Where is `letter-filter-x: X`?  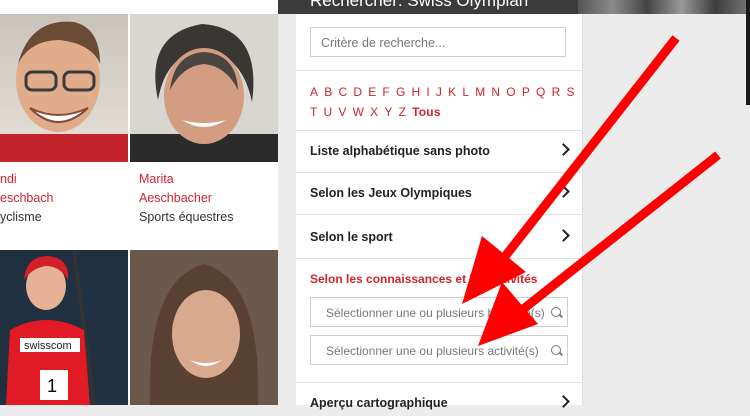 letter-filter-x: X is located at coordinates (374, 112).